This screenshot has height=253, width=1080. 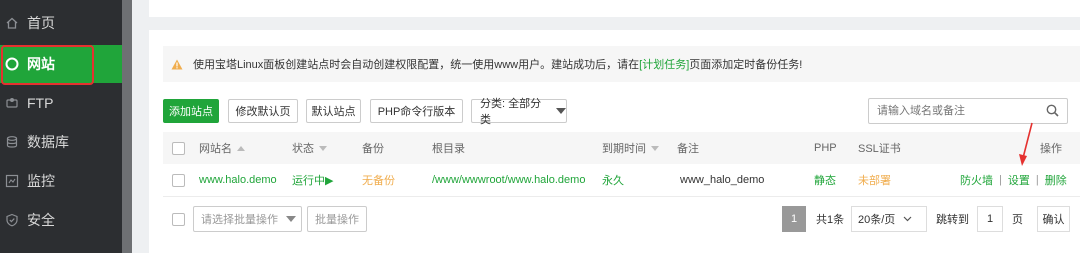 What do you see at coordinates (1053, 219) in the screenshot?
I see `goto-confirm-button: 确认` at bounding box center [1053, 219].